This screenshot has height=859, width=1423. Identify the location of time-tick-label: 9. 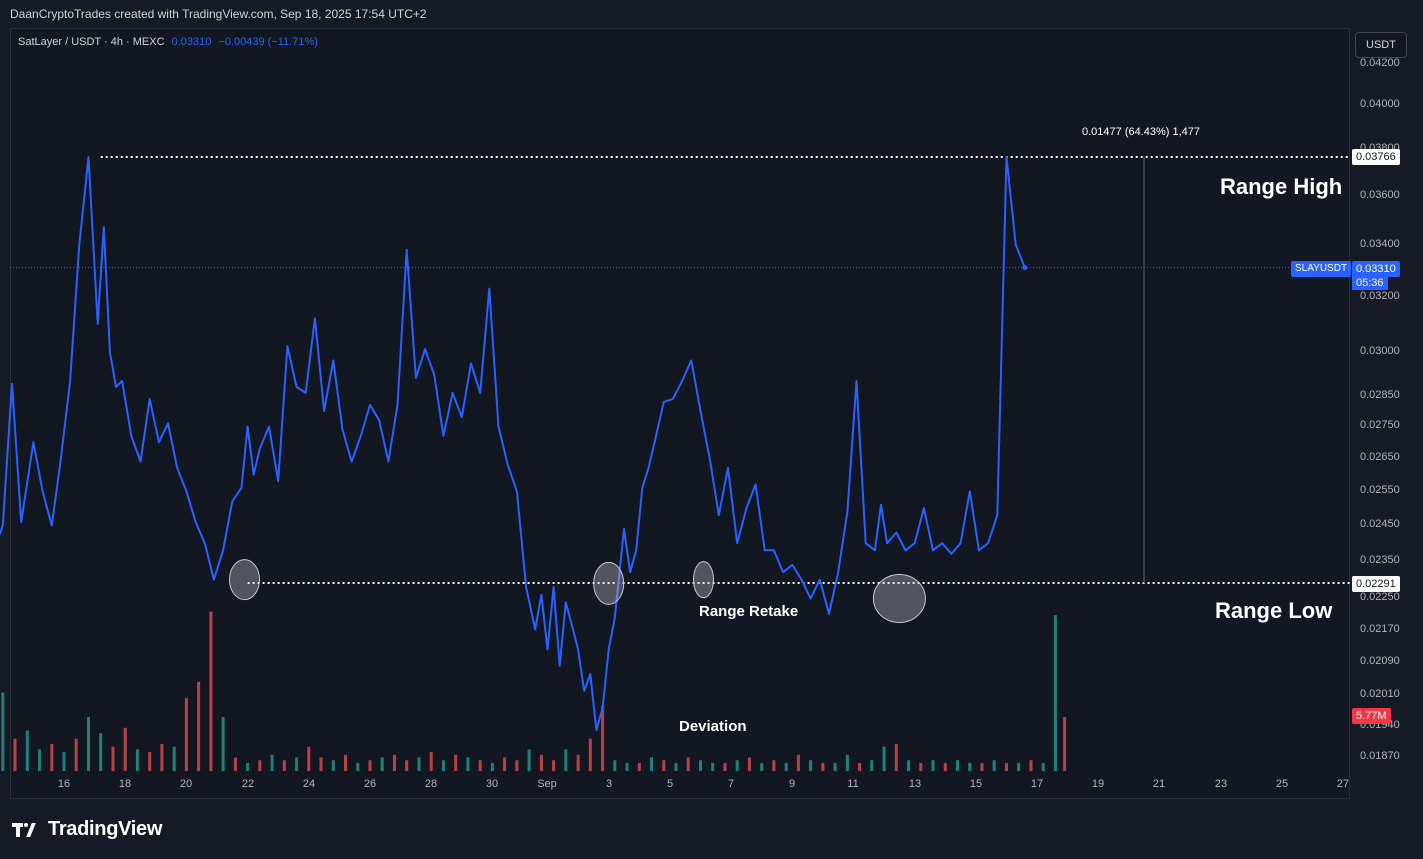
(792, 784).